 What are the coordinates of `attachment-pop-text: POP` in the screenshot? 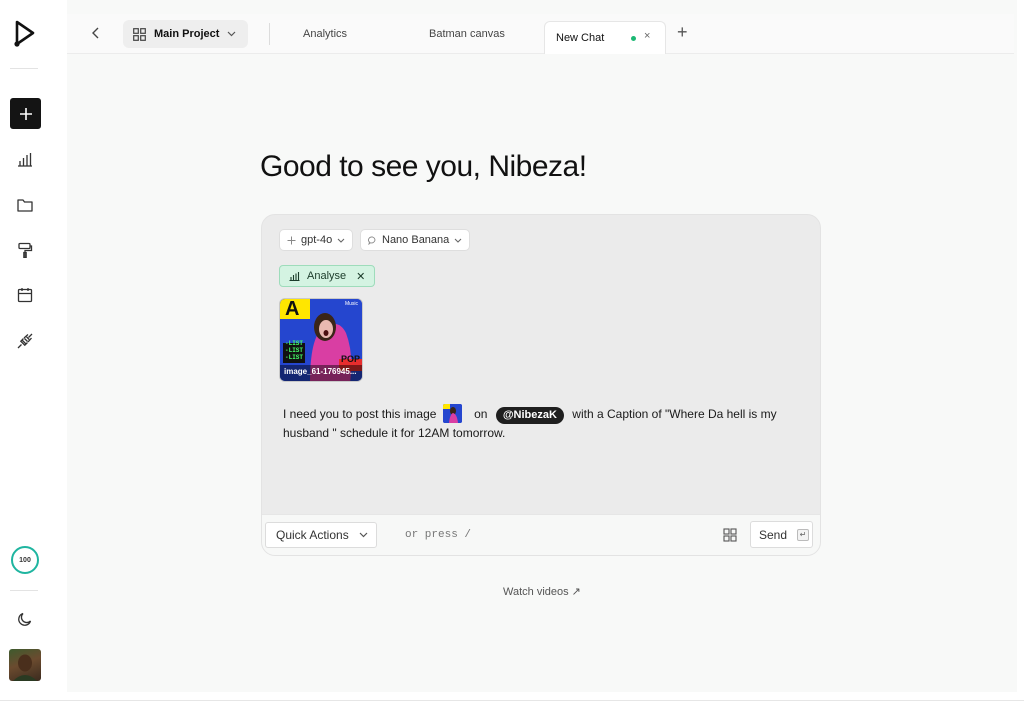 It's located at (351, 359).